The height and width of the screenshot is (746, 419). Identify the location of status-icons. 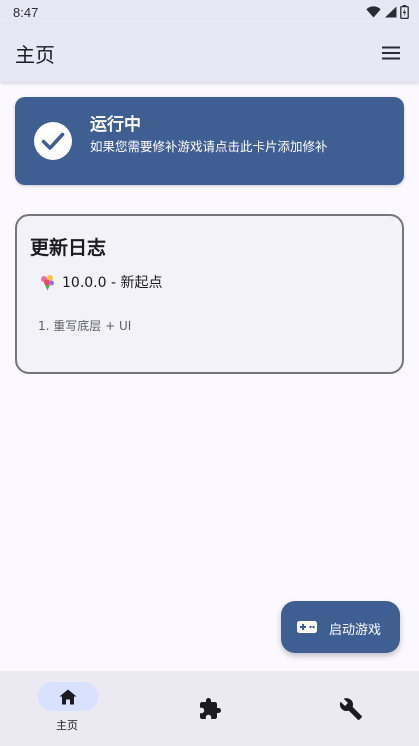
(387, 12).